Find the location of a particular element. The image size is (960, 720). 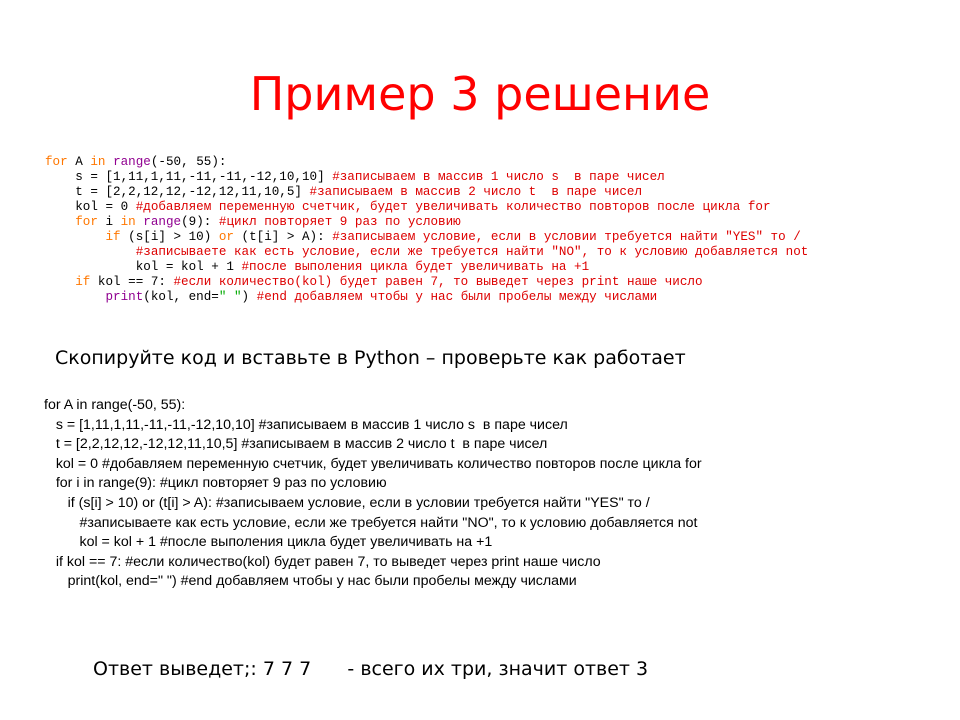

code-text: (t[i] > A): is located at coordinates (283, 237).